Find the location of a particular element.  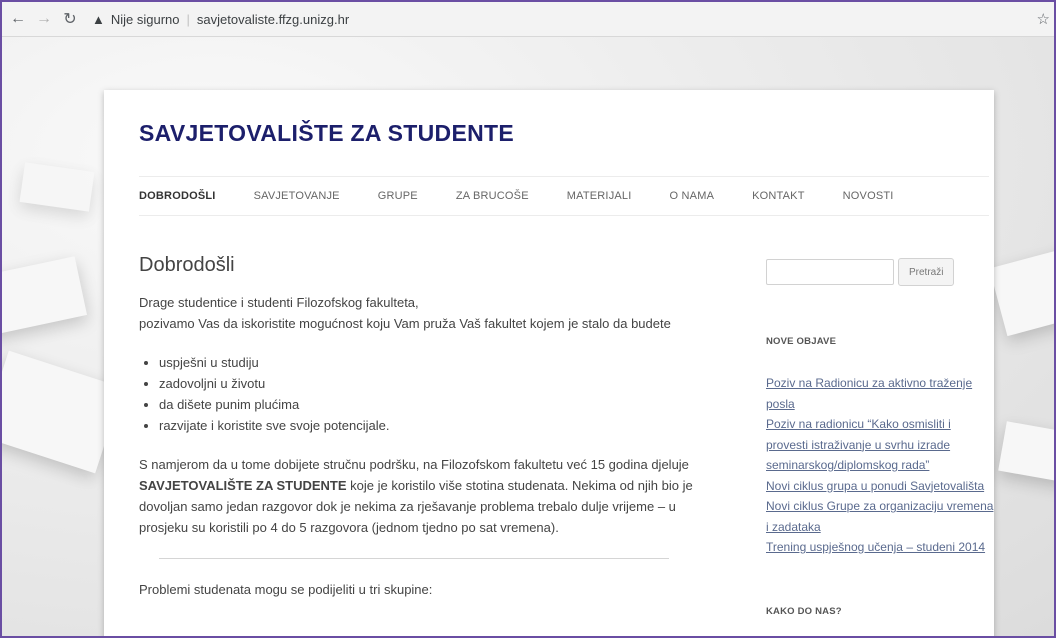

list-item: da dišete punim plućima is located at coordinates (439, 404).